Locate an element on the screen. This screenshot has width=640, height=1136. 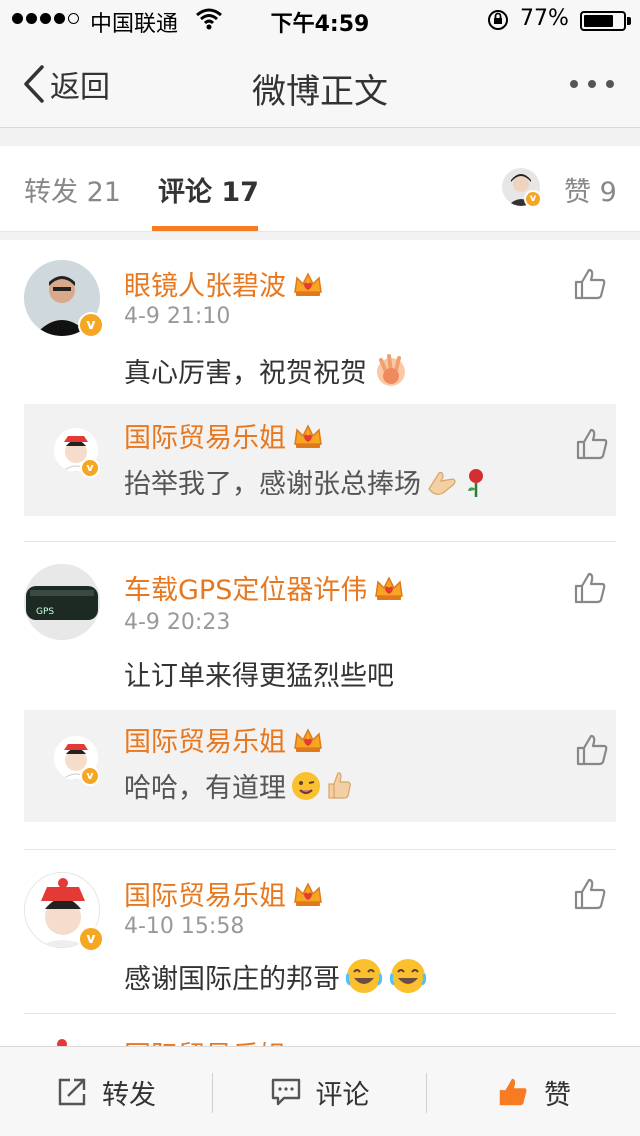
tab-bar: 转发 21 评论 17 v 赞 9 is located at coordinates (320, 189).